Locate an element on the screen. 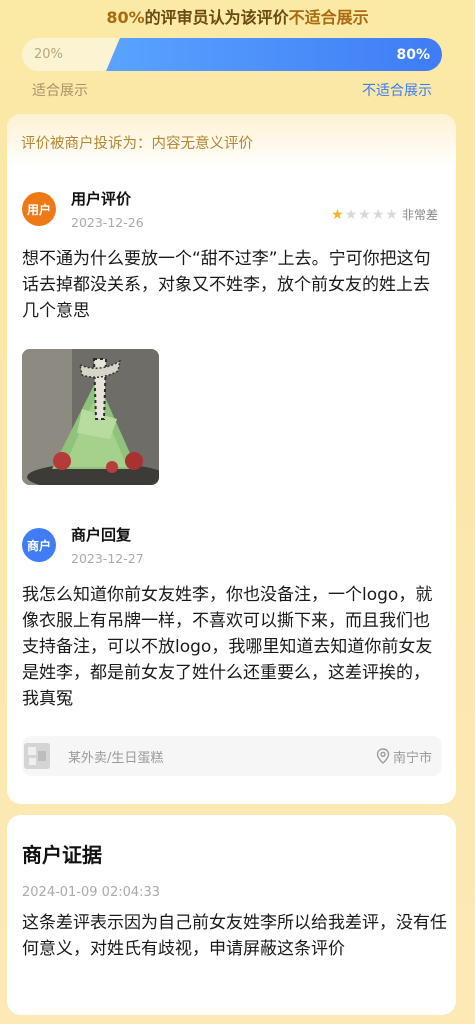 The image size is (475, 1024). complaint-banner: 评价被商户投诉为：内容无意义评价 is located at coordinates (231, 141).